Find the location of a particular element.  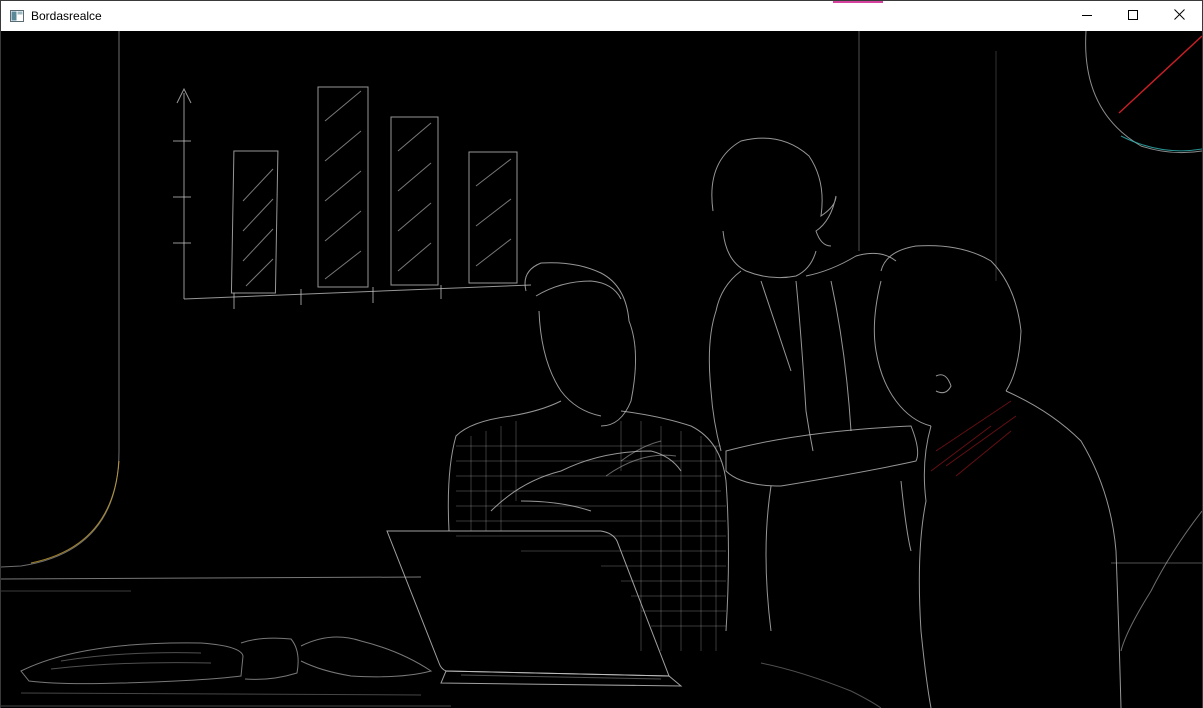

window-title: Bordasrealce is located at coordinates (66, 16).